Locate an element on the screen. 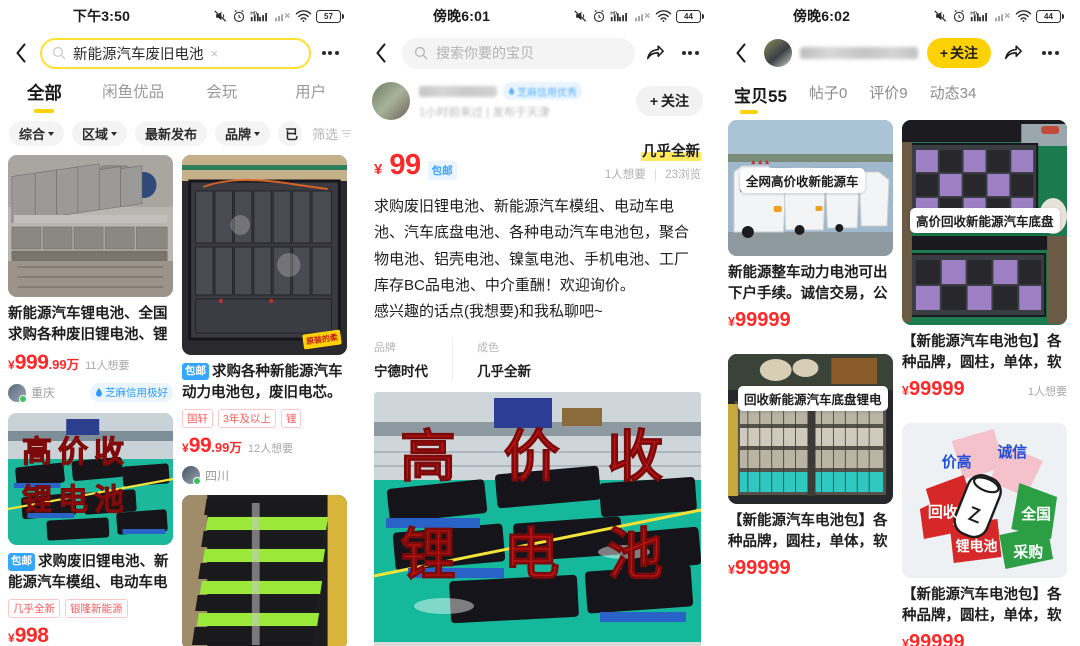 Image resolution: width=1080 pixels, height=646 pixels. battery-stack-photo is located at coordinates (90, 226).